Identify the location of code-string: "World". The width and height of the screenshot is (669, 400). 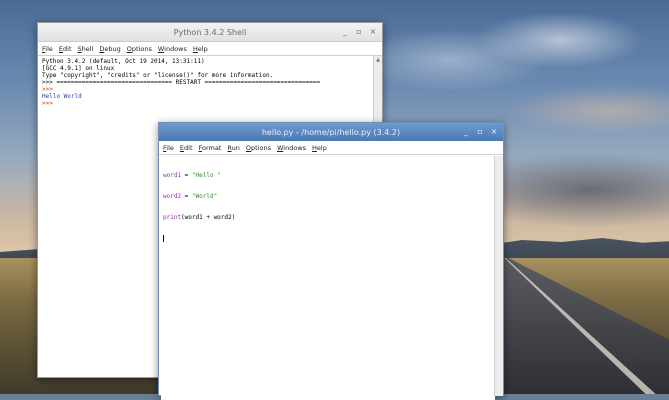
(204, 196).